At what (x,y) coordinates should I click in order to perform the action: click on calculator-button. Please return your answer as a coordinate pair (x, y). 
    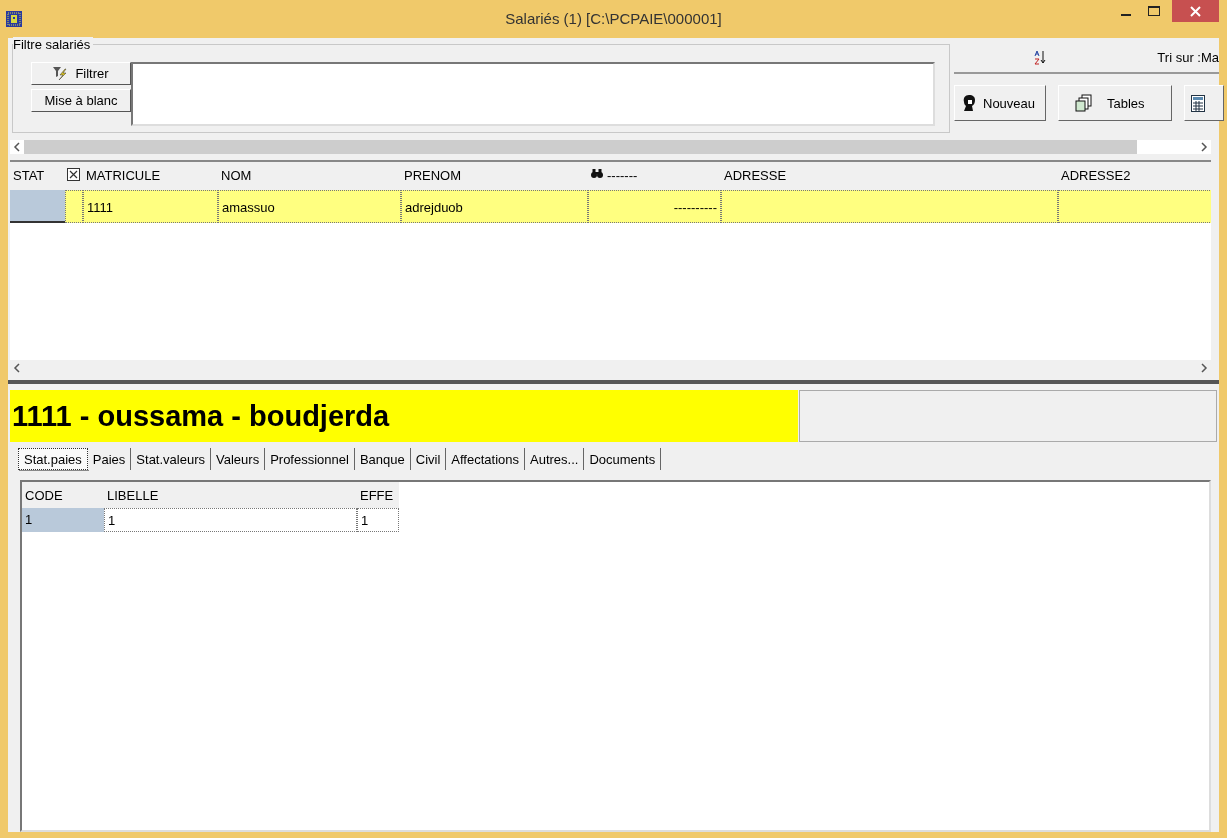
    Looking at the image, I should click on (1204, 103).